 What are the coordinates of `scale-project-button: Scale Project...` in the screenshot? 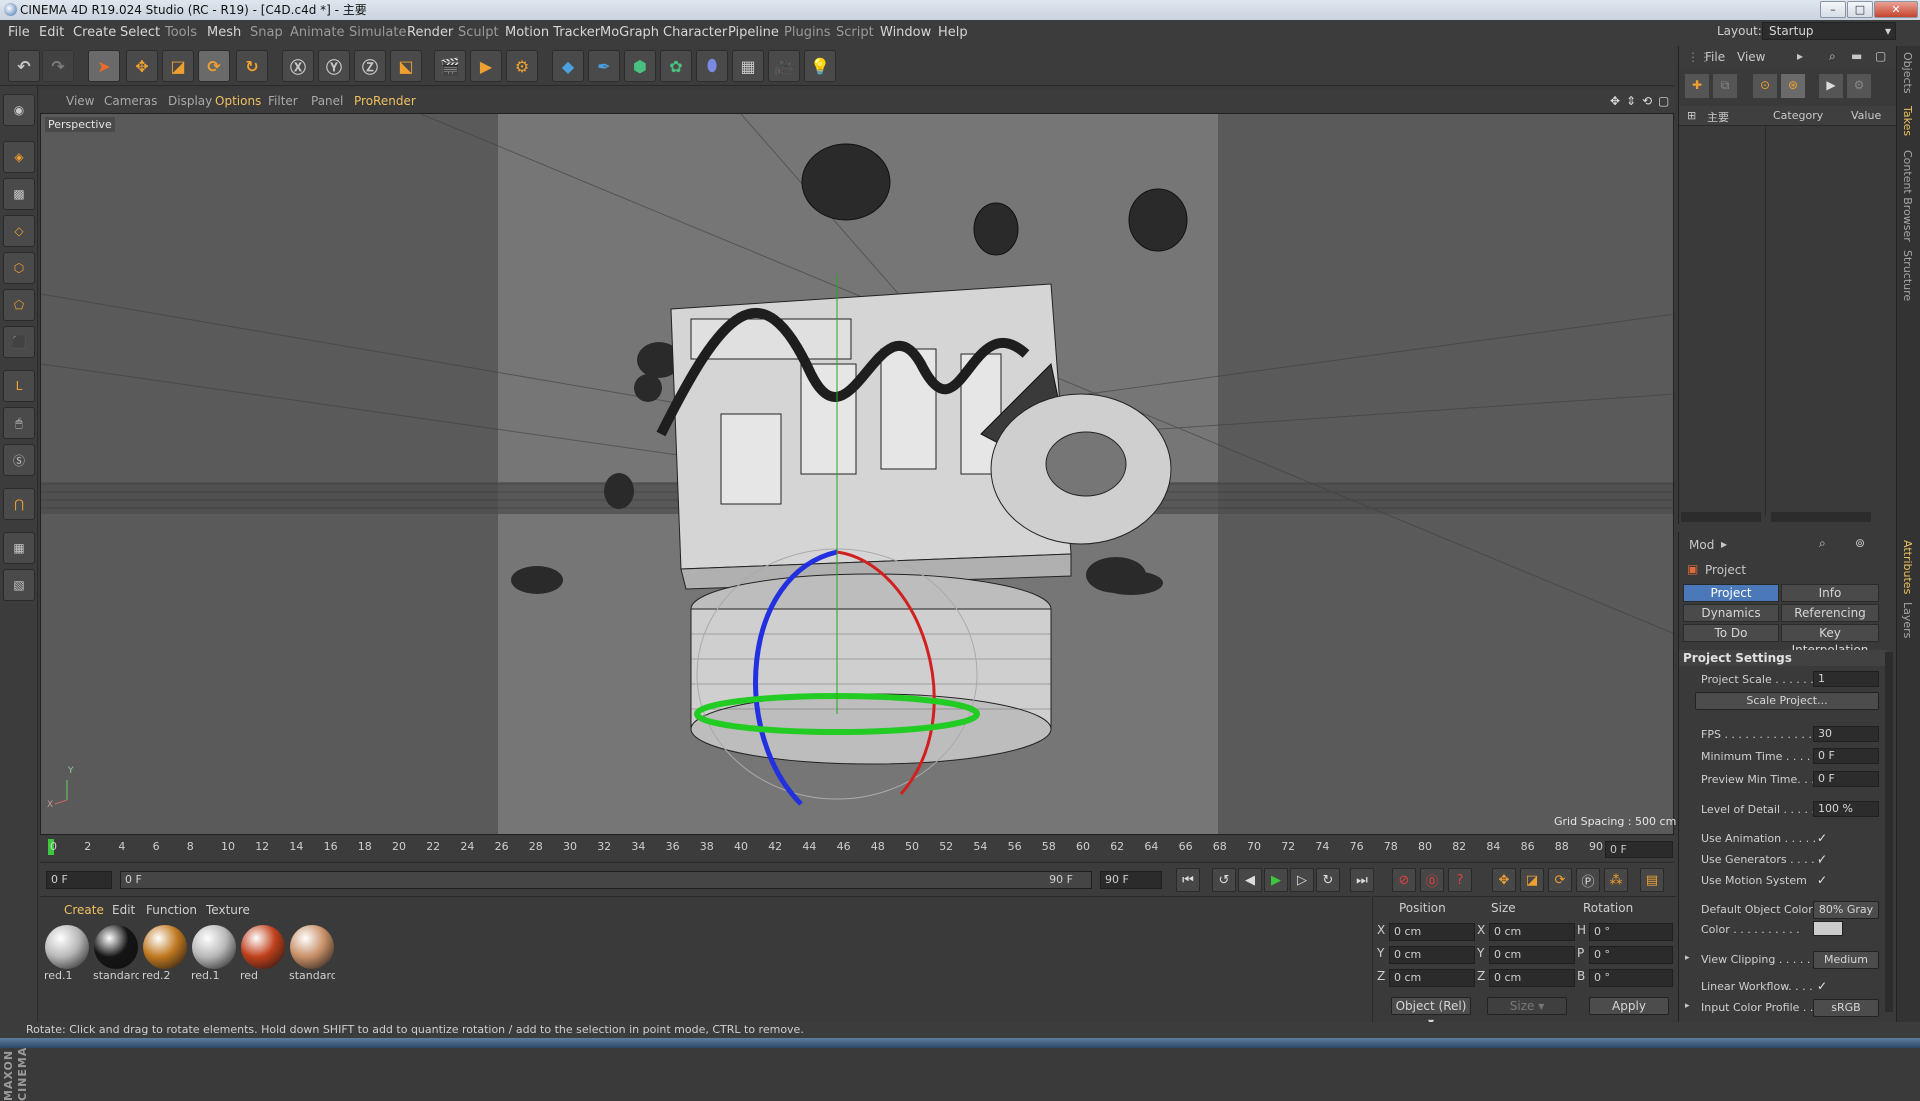 It's located at (1787, 701).